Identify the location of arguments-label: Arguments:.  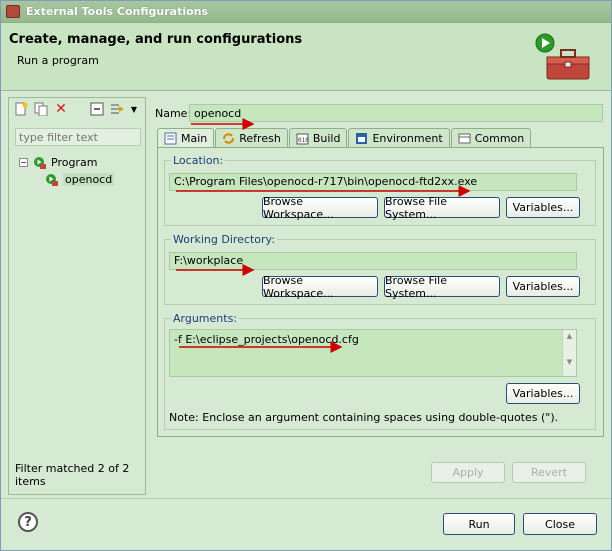
(205, 318).